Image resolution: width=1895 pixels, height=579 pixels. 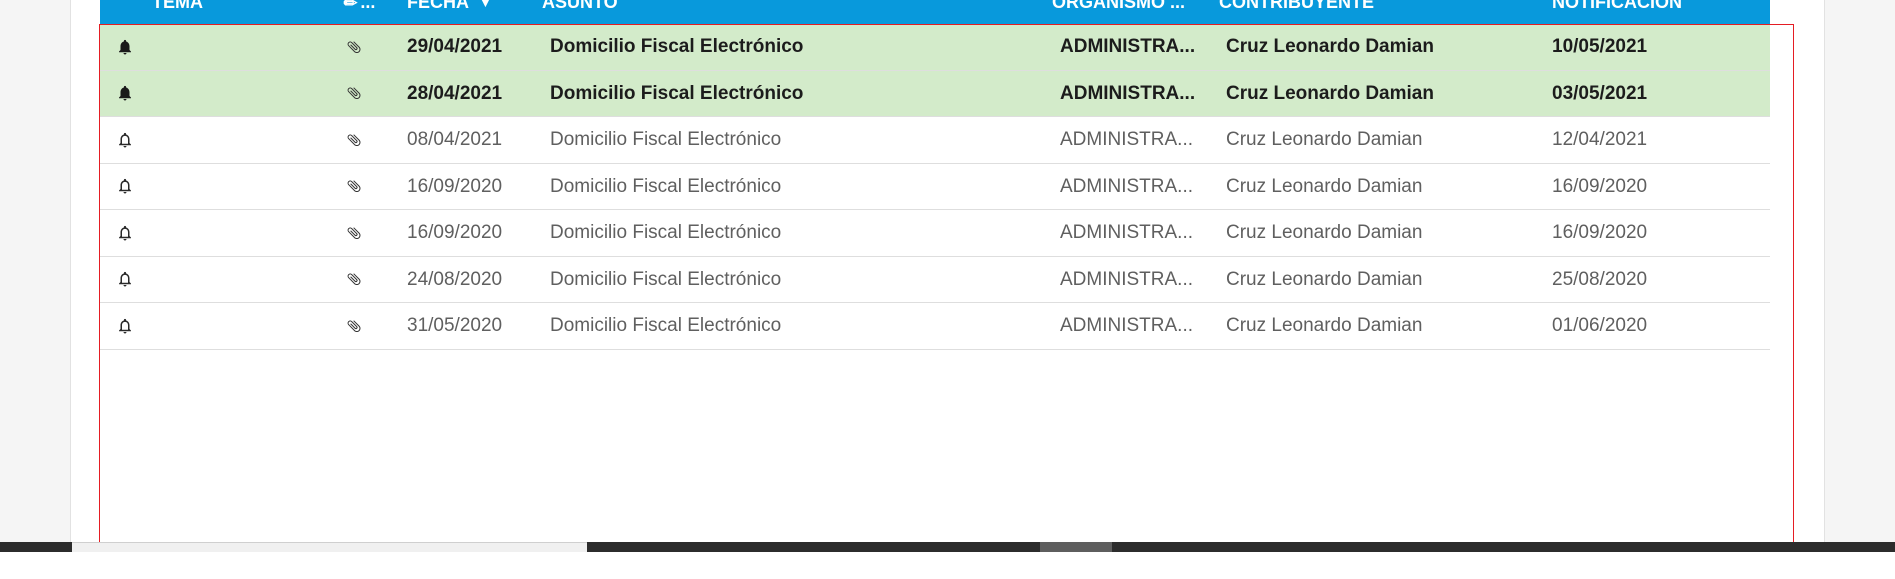 I want to click on row-fecha: 08/04/2021, so click(x=455, y=139).